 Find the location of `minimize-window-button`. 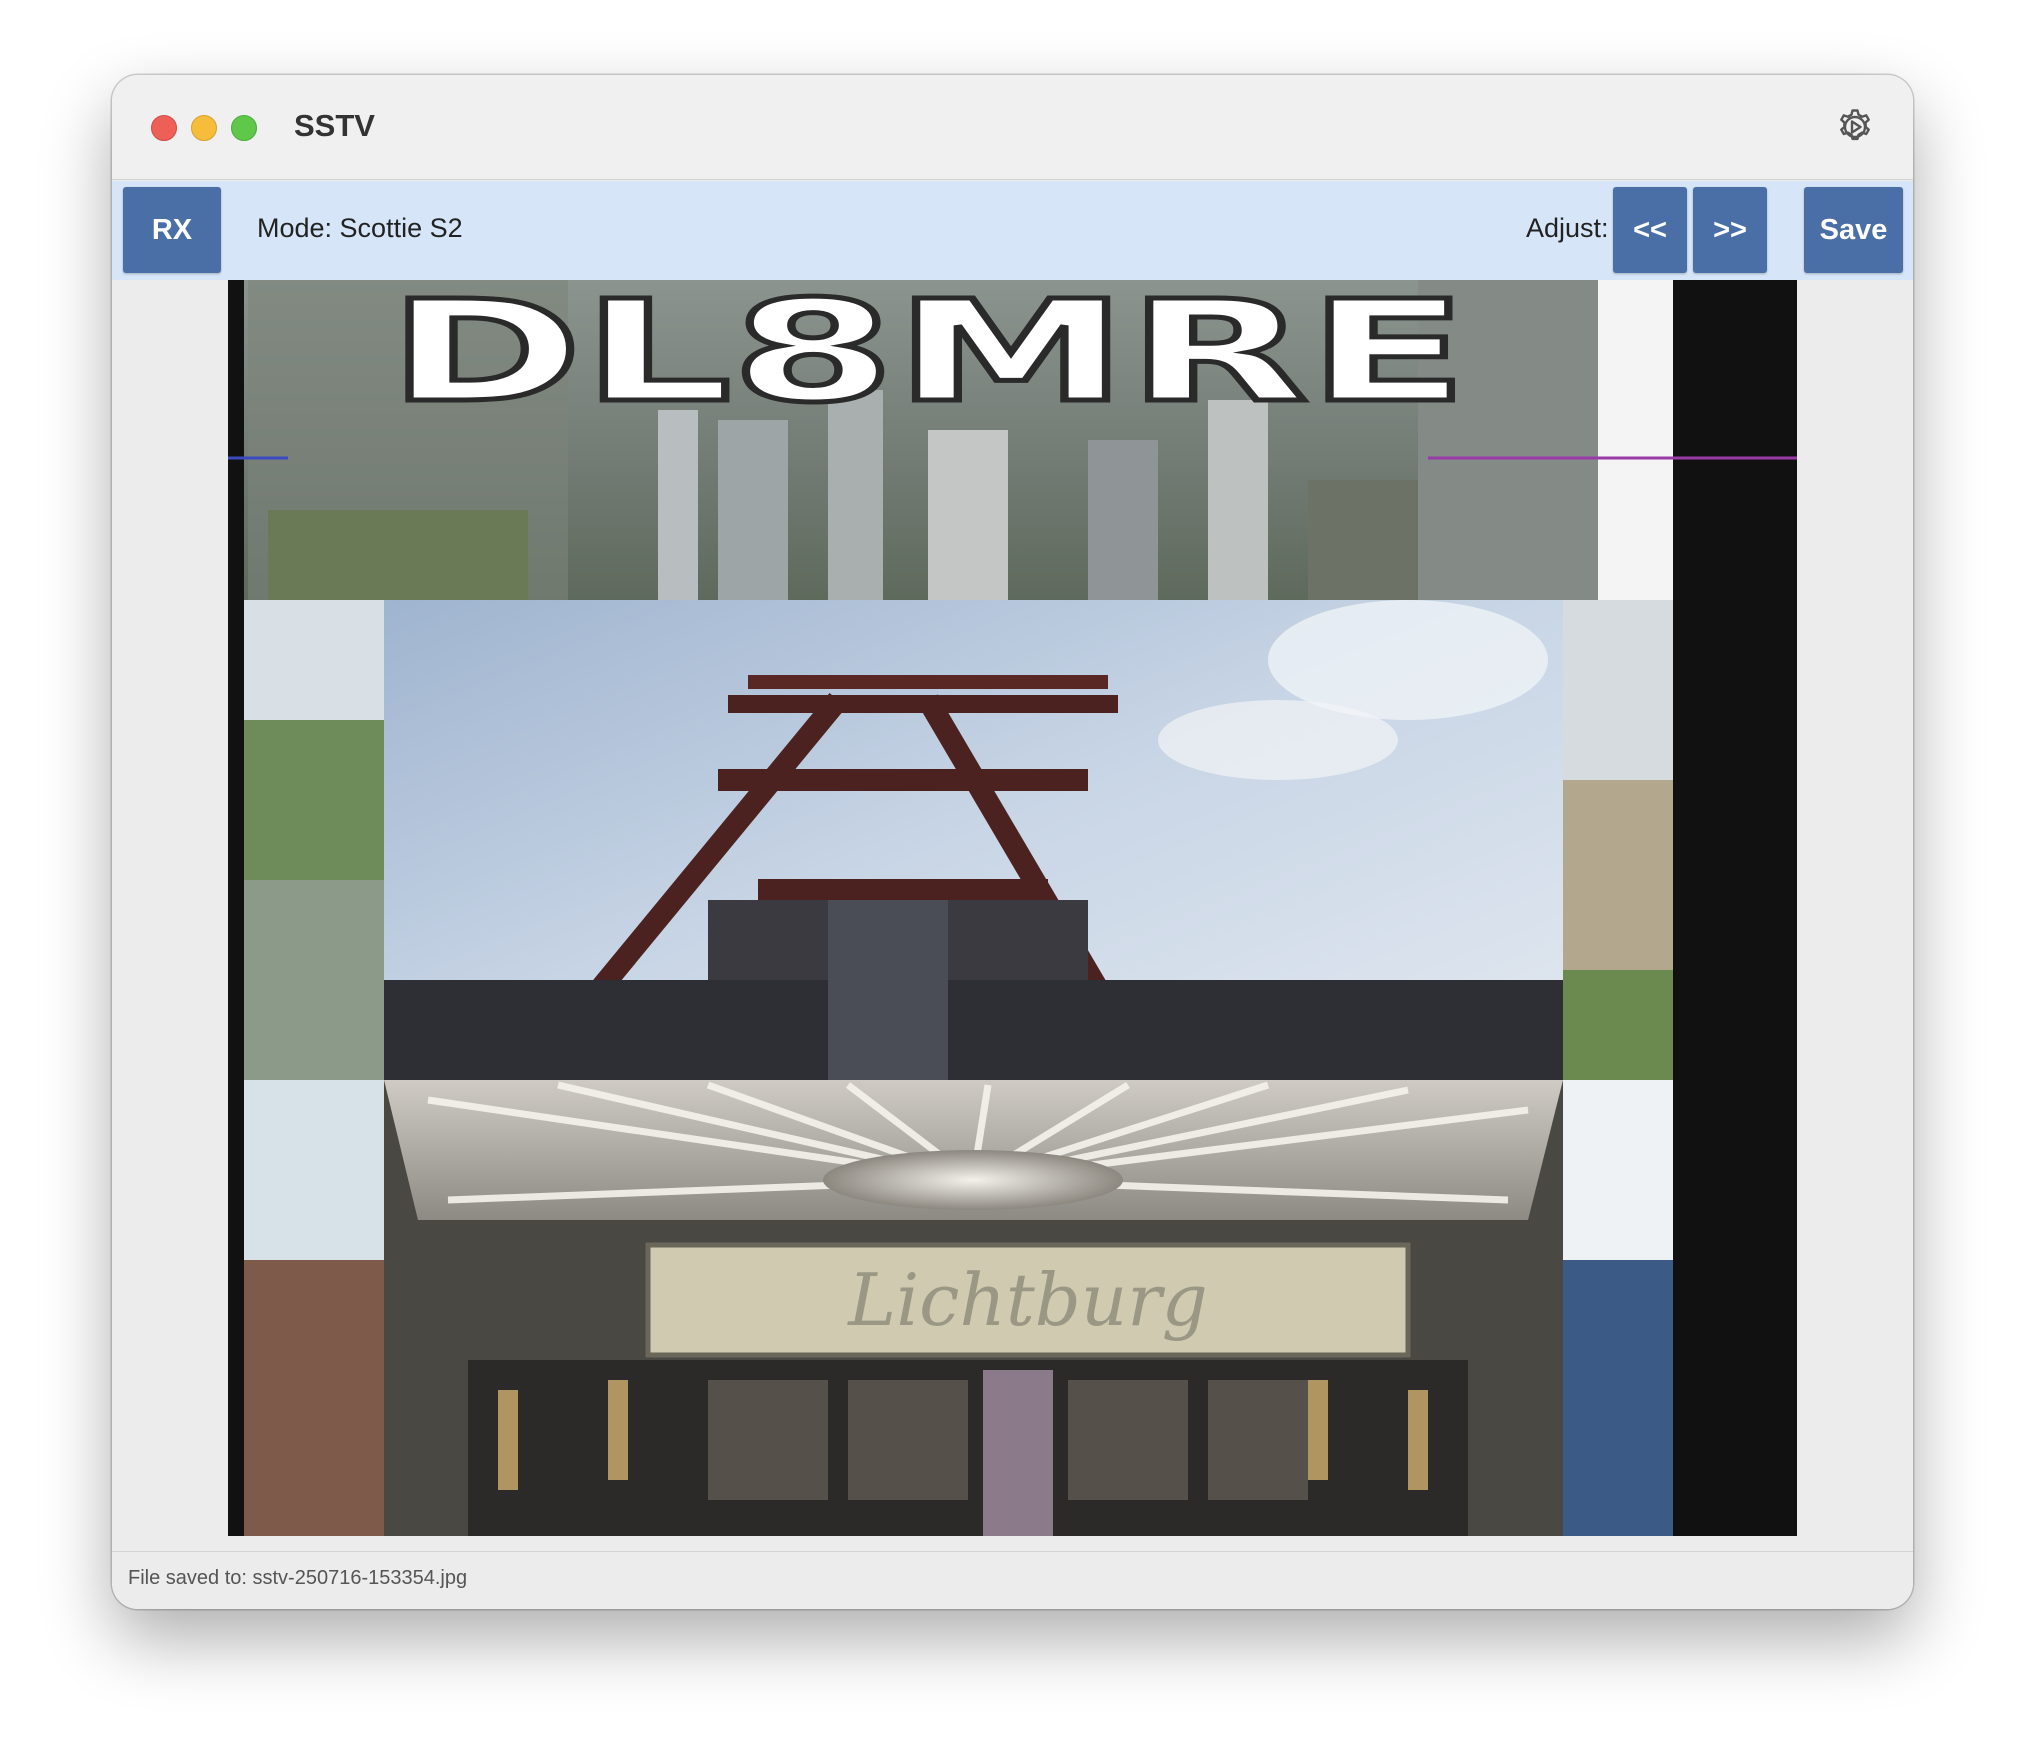

minimize-window-button is located at coordinates (204, 128).